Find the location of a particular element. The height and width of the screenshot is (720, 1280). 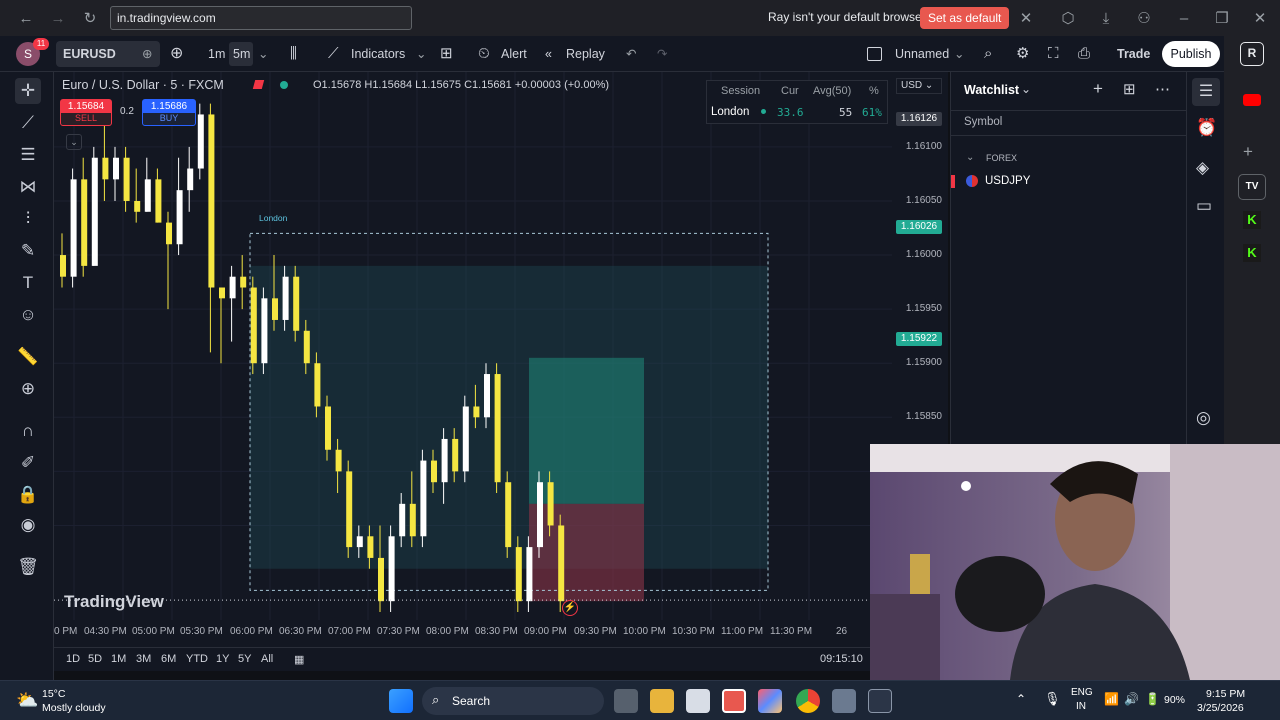

weather-icon: ⛅ is located at coordinates (27, 700).